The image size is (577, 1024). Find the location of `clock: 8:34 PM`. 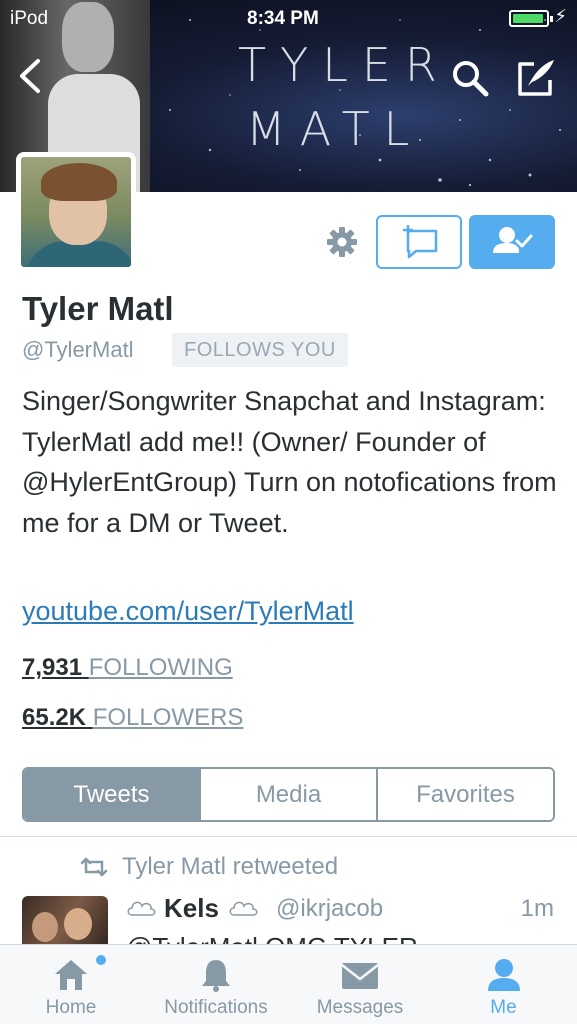

clock: 8:34 PM is located at coordinates (283, 18).